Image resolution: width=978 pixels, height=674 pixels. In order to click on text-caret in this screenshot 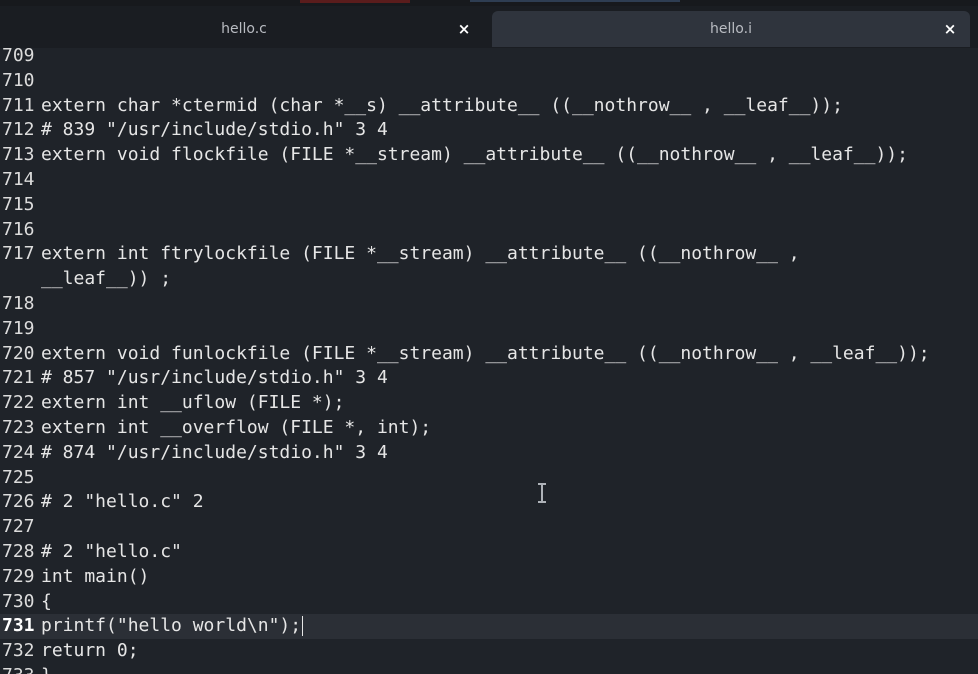, I will do `click(303, 626)`.